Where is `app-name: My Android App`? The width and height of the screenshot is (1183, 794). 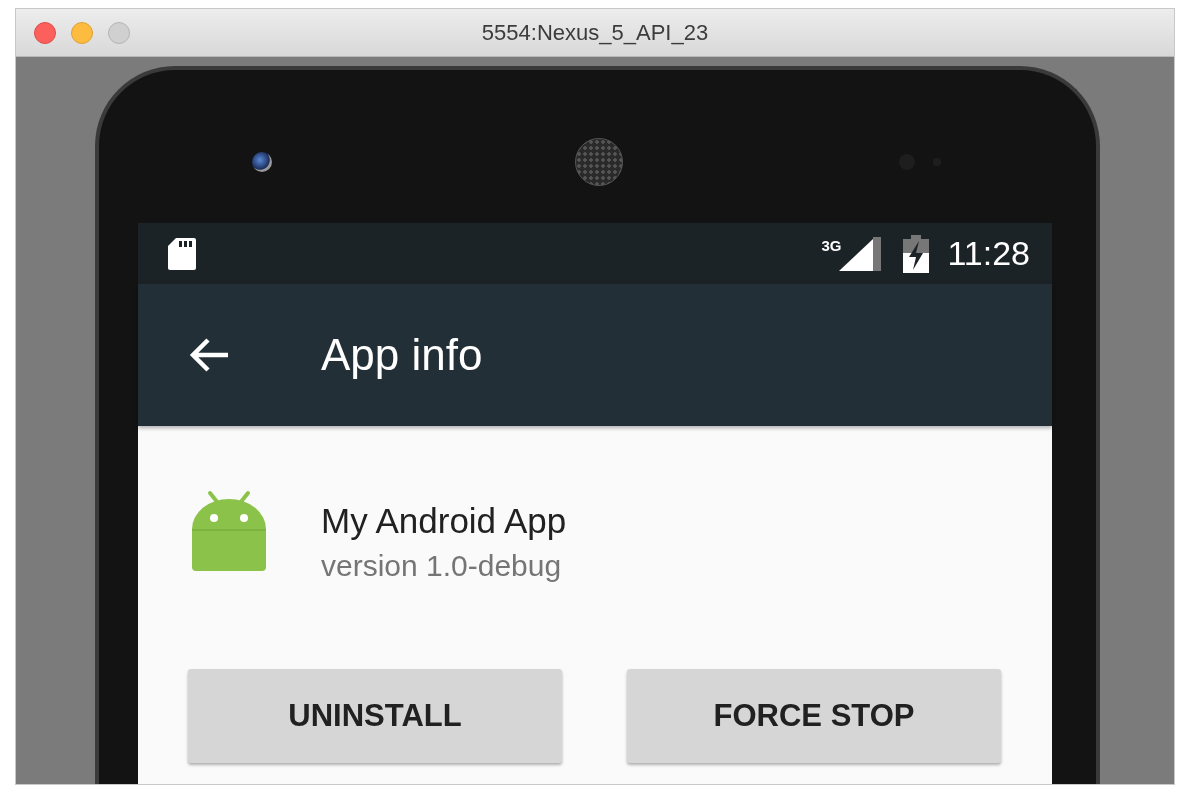
app-name: My Android App is located at coordinates (444, 521).